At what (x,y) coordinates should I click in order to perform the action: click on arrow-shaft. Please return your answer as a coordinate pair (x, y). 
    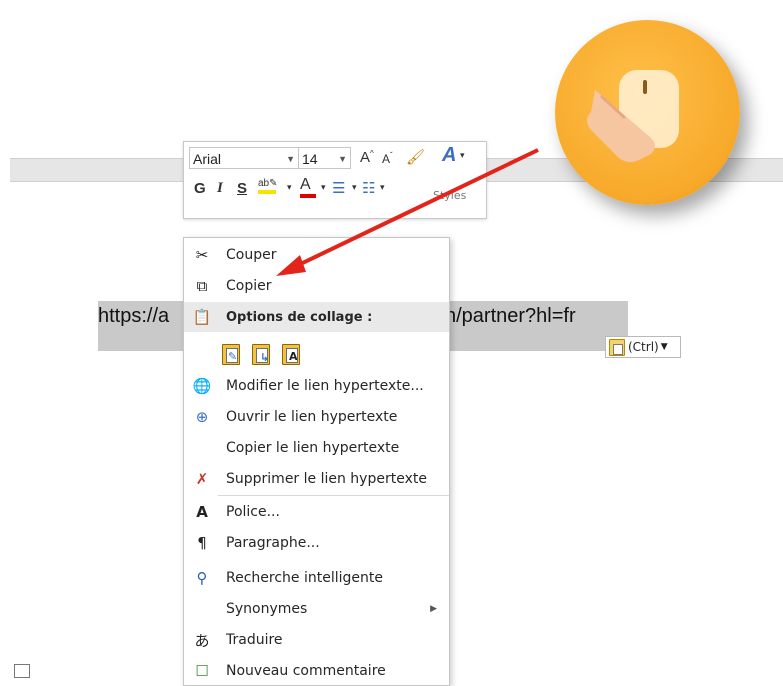
    Looking at the image, I should click on (413, 210).